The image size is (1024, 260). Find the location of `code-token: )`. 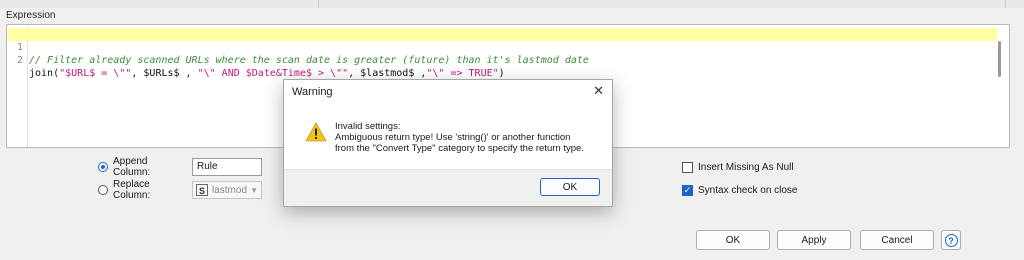

code-token: ) is located at coordinates (501, 73).